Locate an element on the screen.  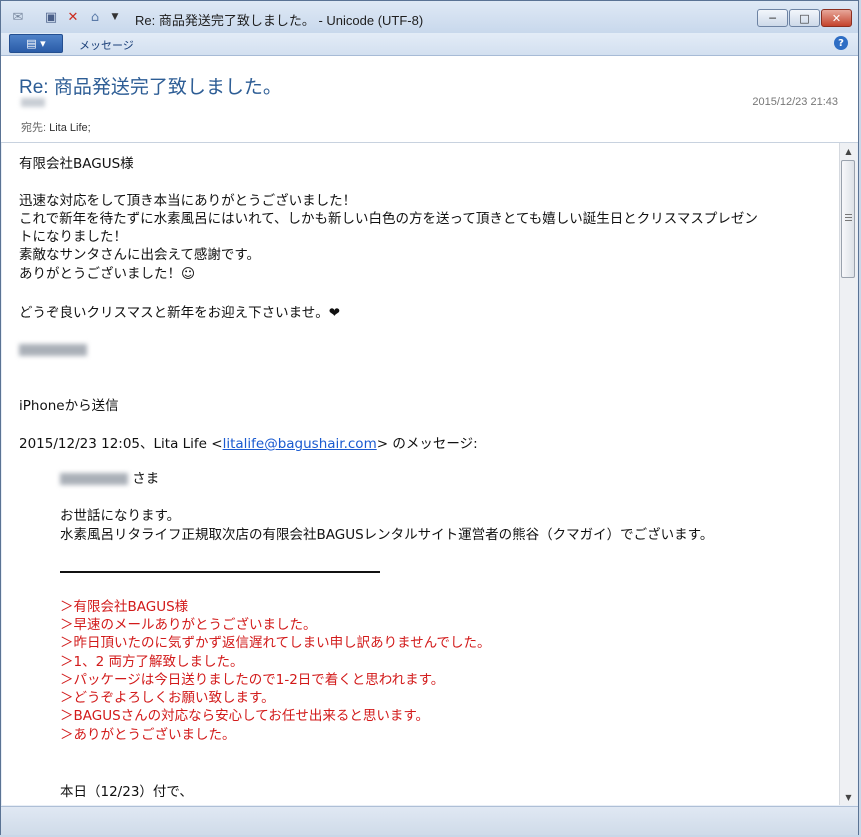
scrollbar-thumb is located at coordinates (848, 219).